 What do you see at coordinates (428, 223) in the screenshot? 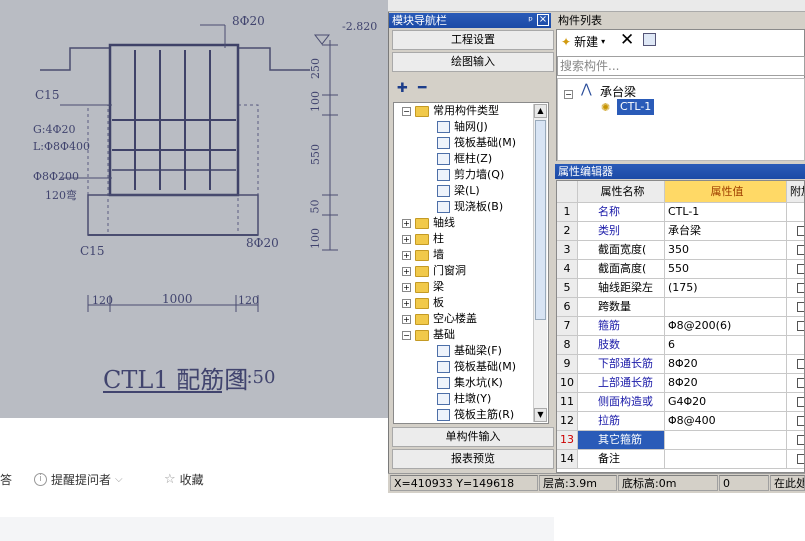
I see `tree-folder: + 轴线` at bounding box center [428, 223].